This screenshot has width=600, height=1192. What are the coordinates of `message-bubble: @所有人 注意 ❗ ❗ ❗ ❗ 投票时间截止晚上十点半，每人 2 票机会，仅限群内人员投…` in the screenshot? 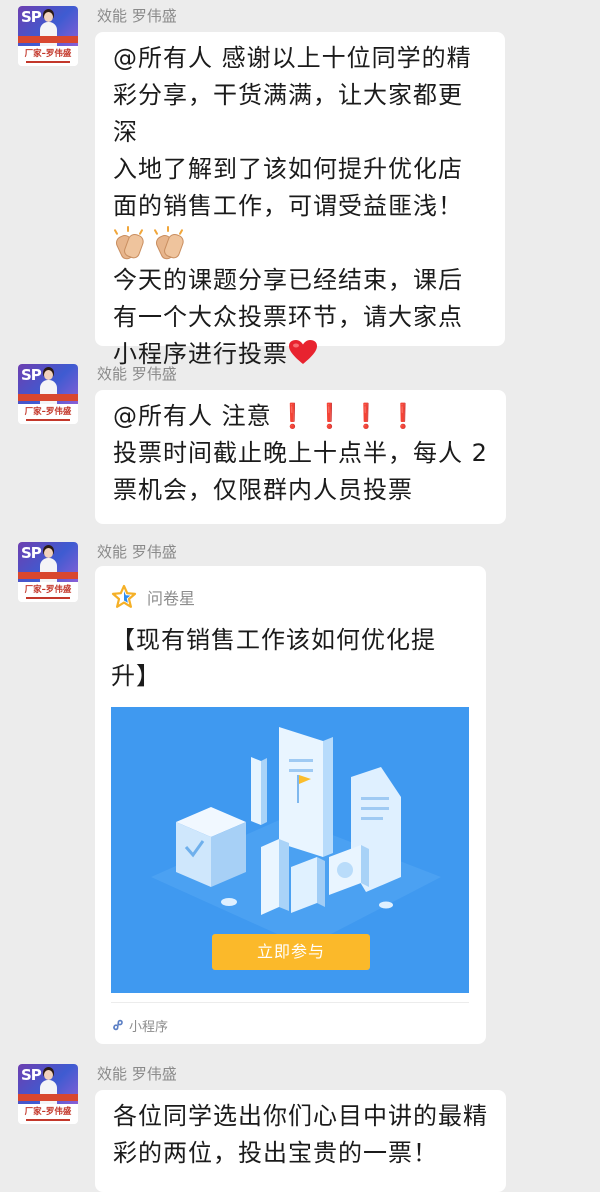 It's located at (300, 457).